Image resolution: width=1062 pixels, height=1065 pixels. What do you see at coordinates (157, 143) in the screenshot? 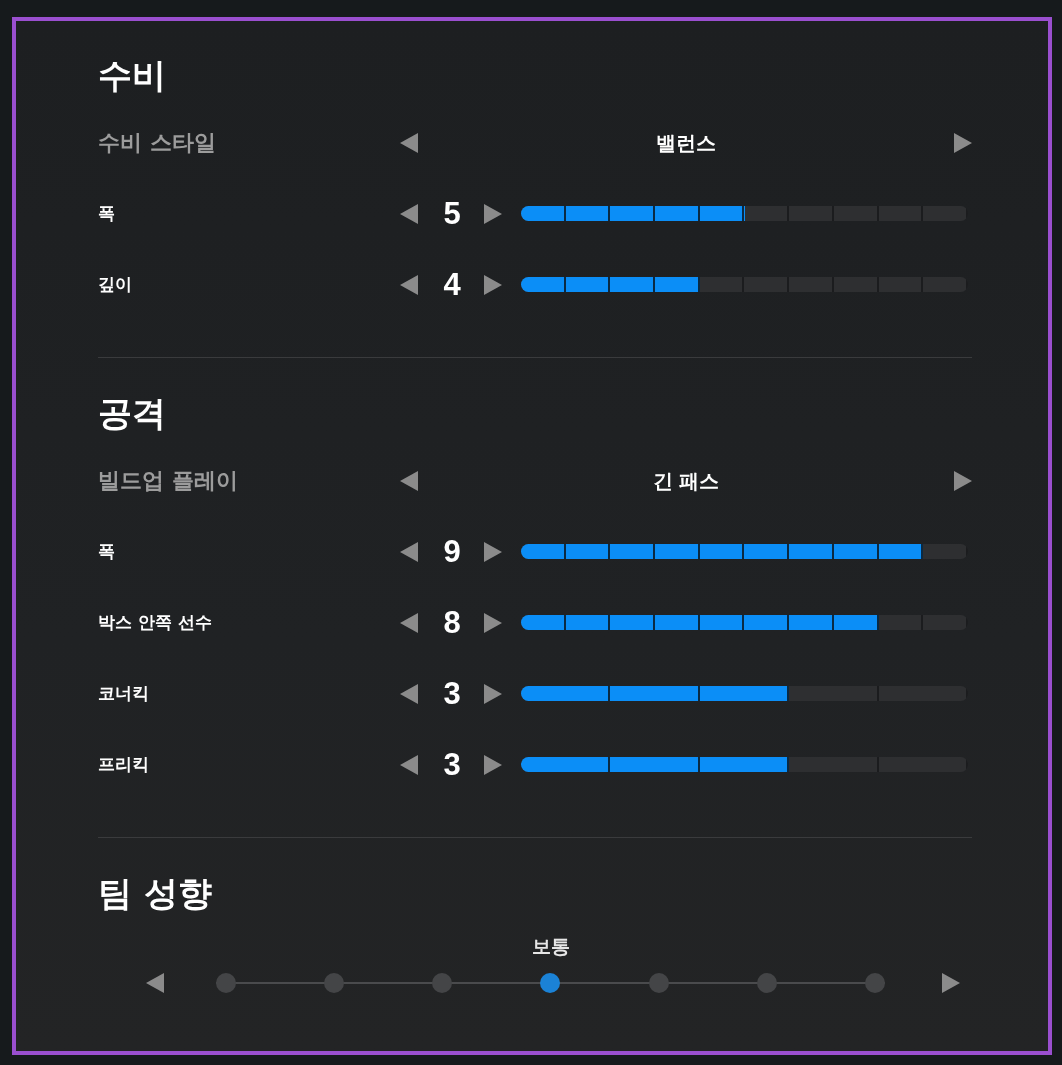
I see `setting-label: 수비 스타일` at bounding box center [157, 143].